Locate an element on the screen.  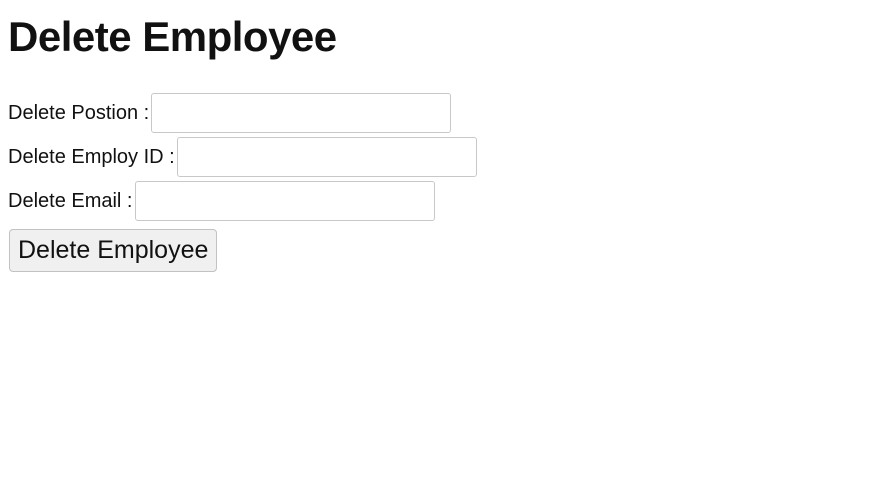
page-title: Delete Employee is located at coordinates (172, 36).